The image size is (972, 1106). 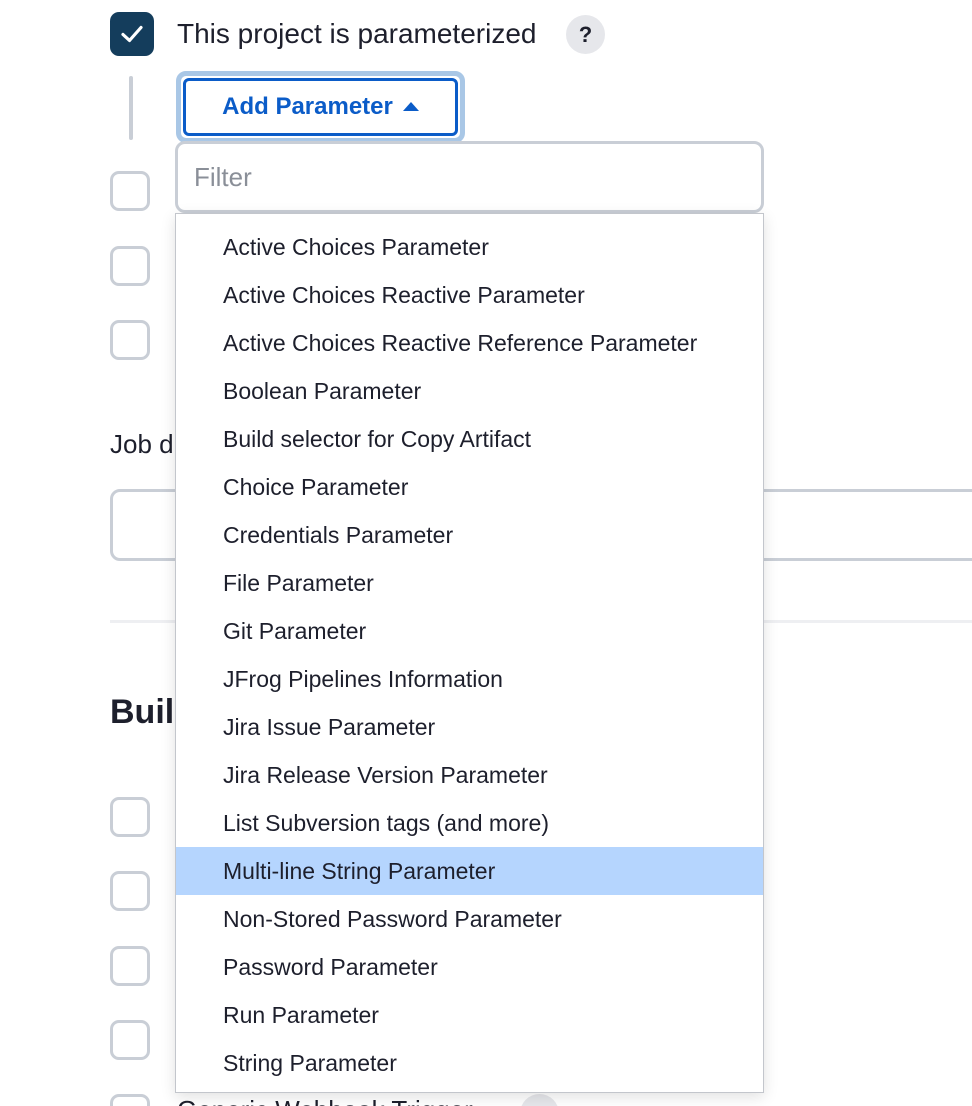 I want to click on job-section-label: Job d, so click(x=142, y=444).